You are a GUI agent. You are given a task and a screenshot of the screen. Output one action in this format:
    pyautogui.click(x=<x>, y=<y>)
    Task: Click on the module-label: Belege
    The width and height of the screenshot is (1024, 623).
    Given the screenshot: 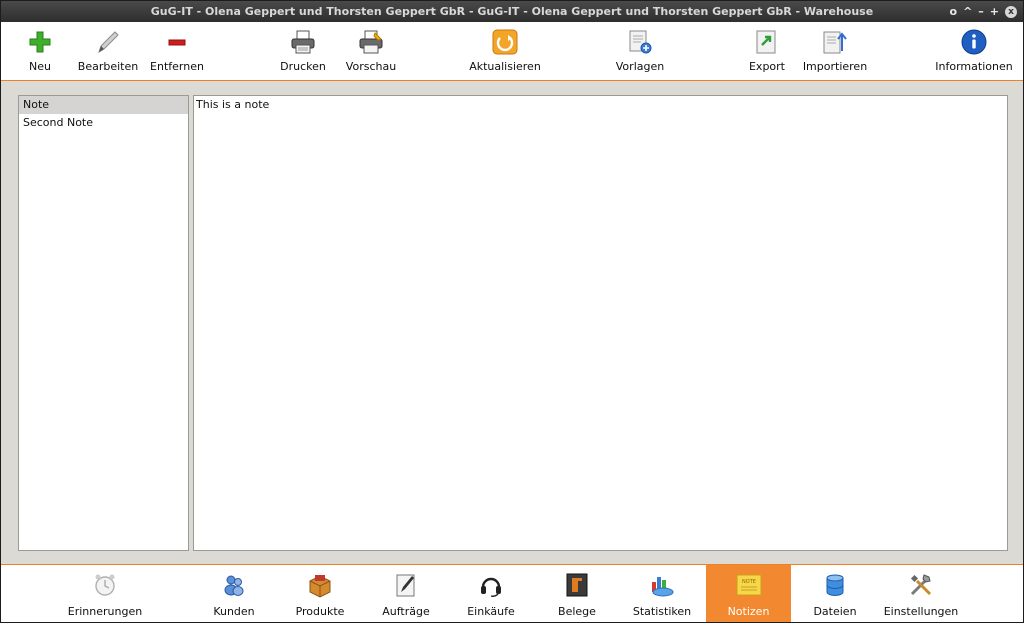 What is the action you would take?
    pyautogui.click(x=577, y=611)
    